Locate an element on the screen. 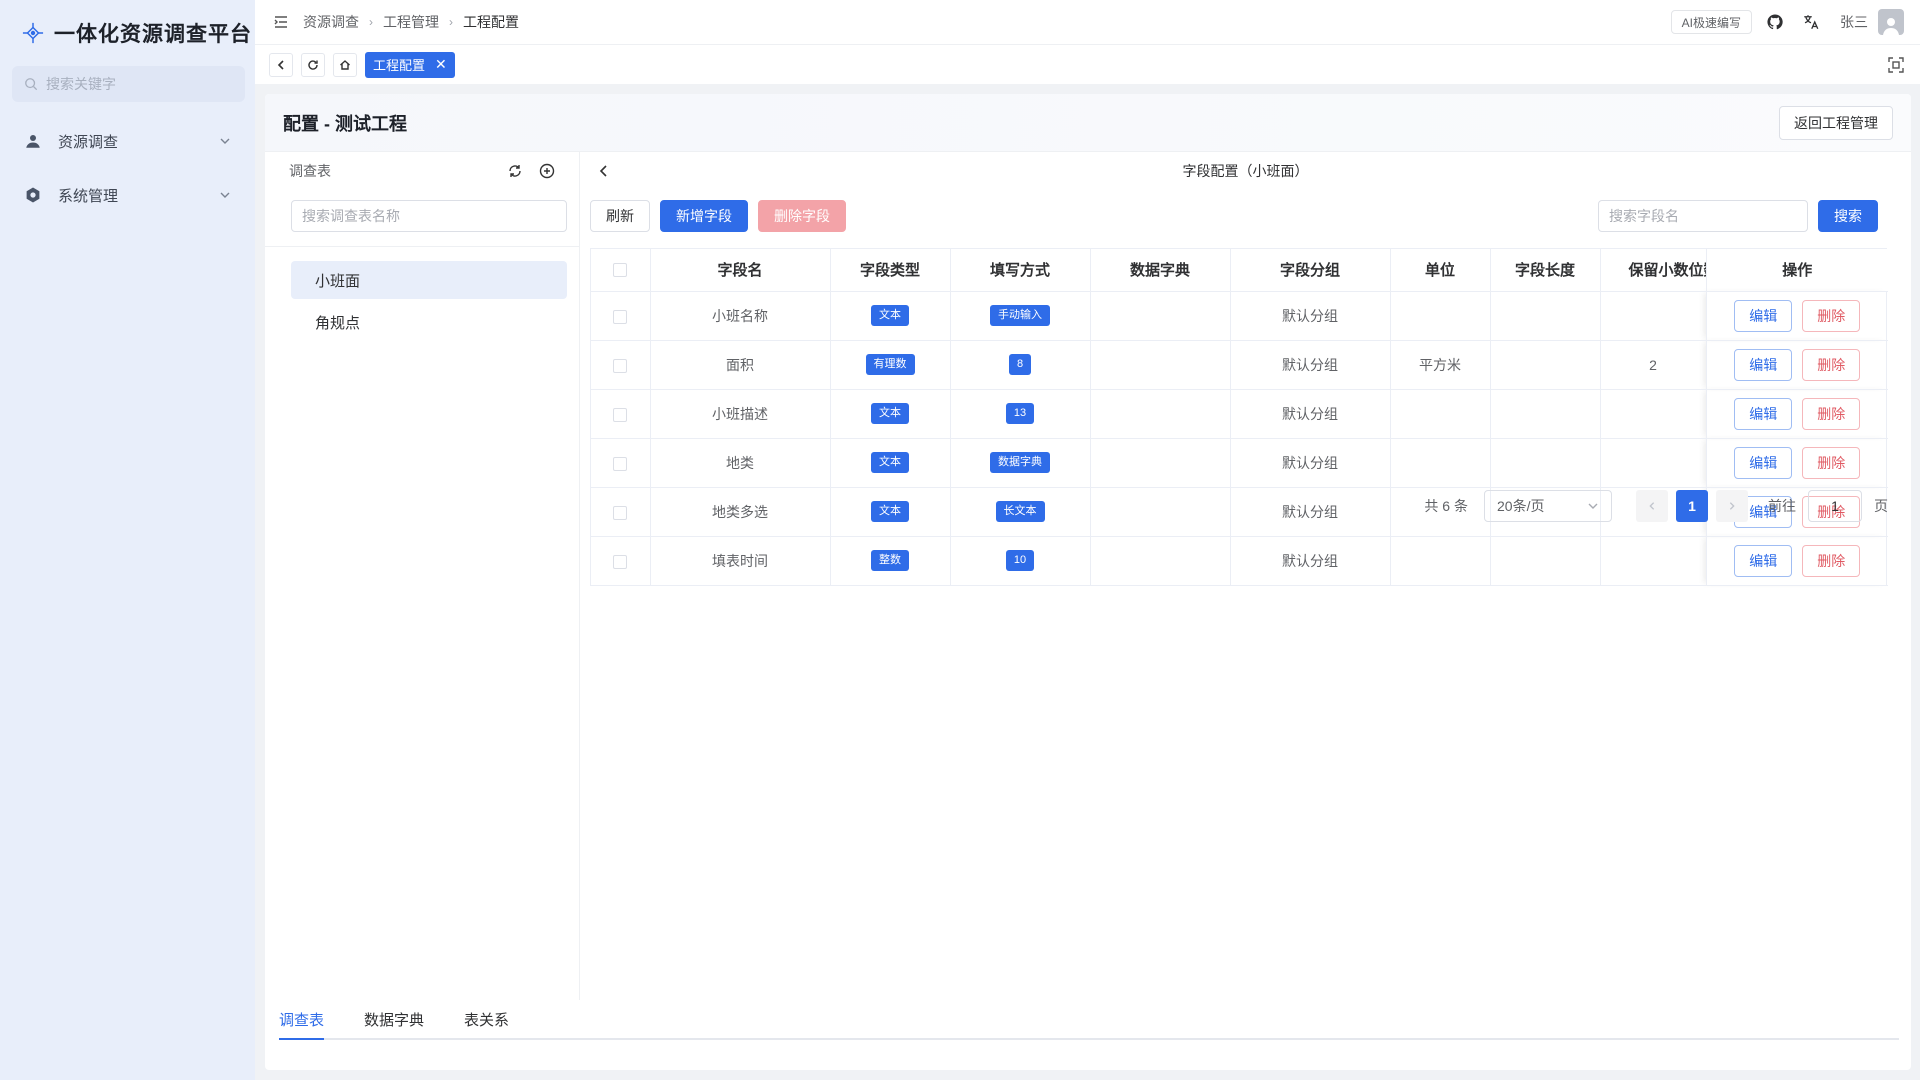 The width and height of the screenshot is (1920, 1080). github-icon is located at coordinates (1775, 22).